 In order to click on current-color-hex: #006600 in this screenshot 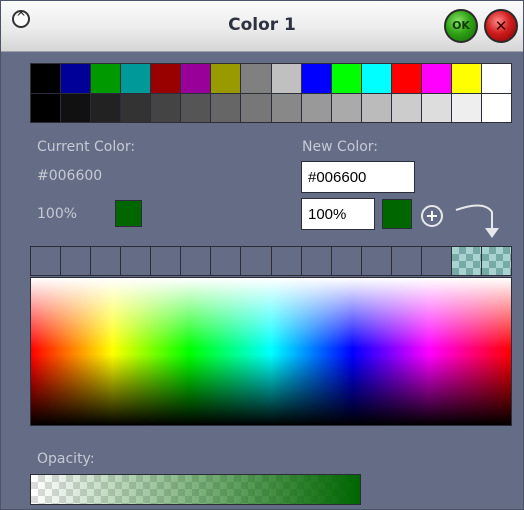, I will do `click(70, 176)`.